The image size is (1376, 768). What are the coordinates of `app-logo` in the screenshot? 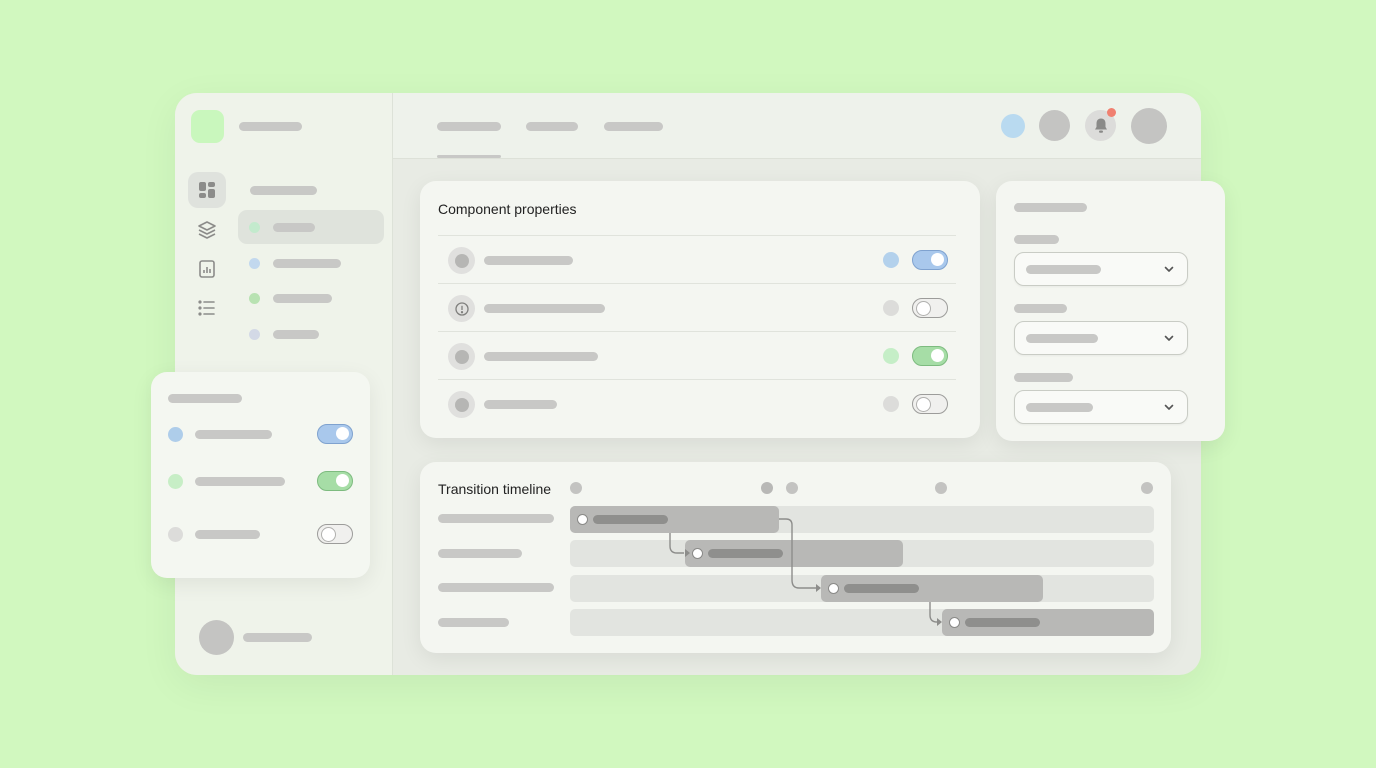 It's located at (207, 126).